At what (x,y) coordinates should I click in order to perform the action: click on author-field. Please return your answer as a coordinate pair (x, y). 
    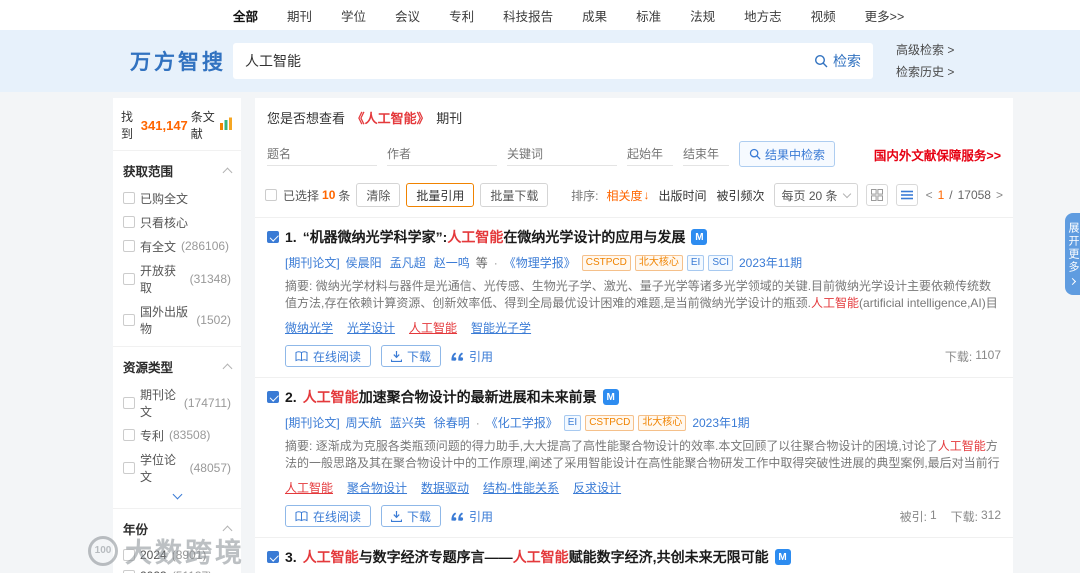
    Looking at the image, I should click on (442, 154).